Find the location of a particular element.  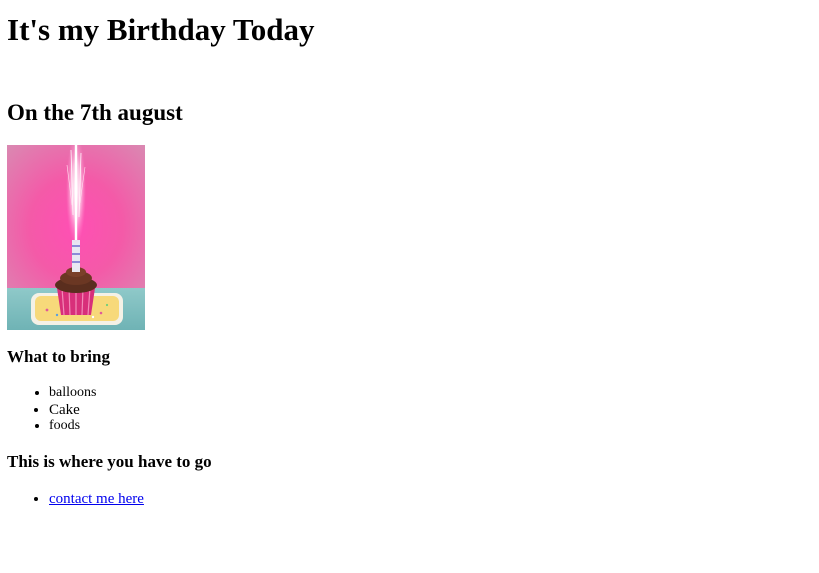

page-title: It's my Birthday Today is located at coordinates (161, 29).